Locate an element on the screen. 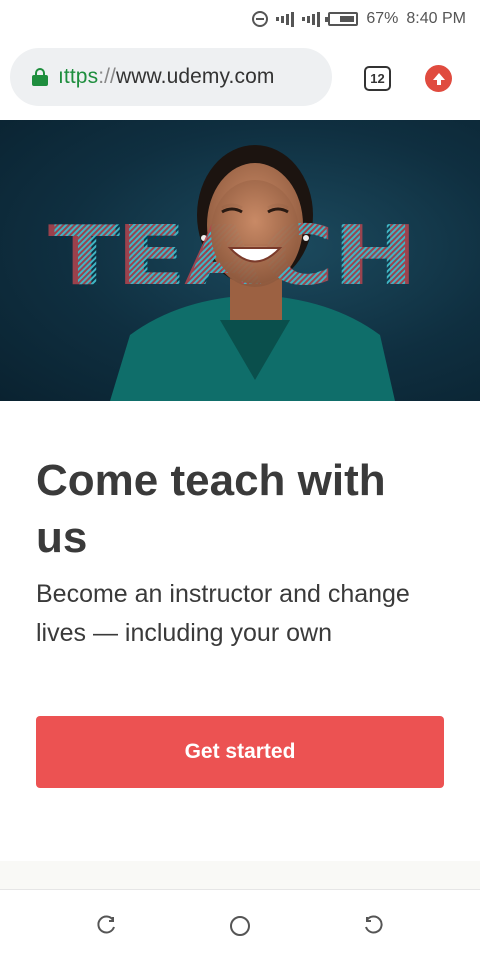 Image resolution: width=480 pixels, height=960 pixels. tab-count: 12 is located at coordinates (377, 78).